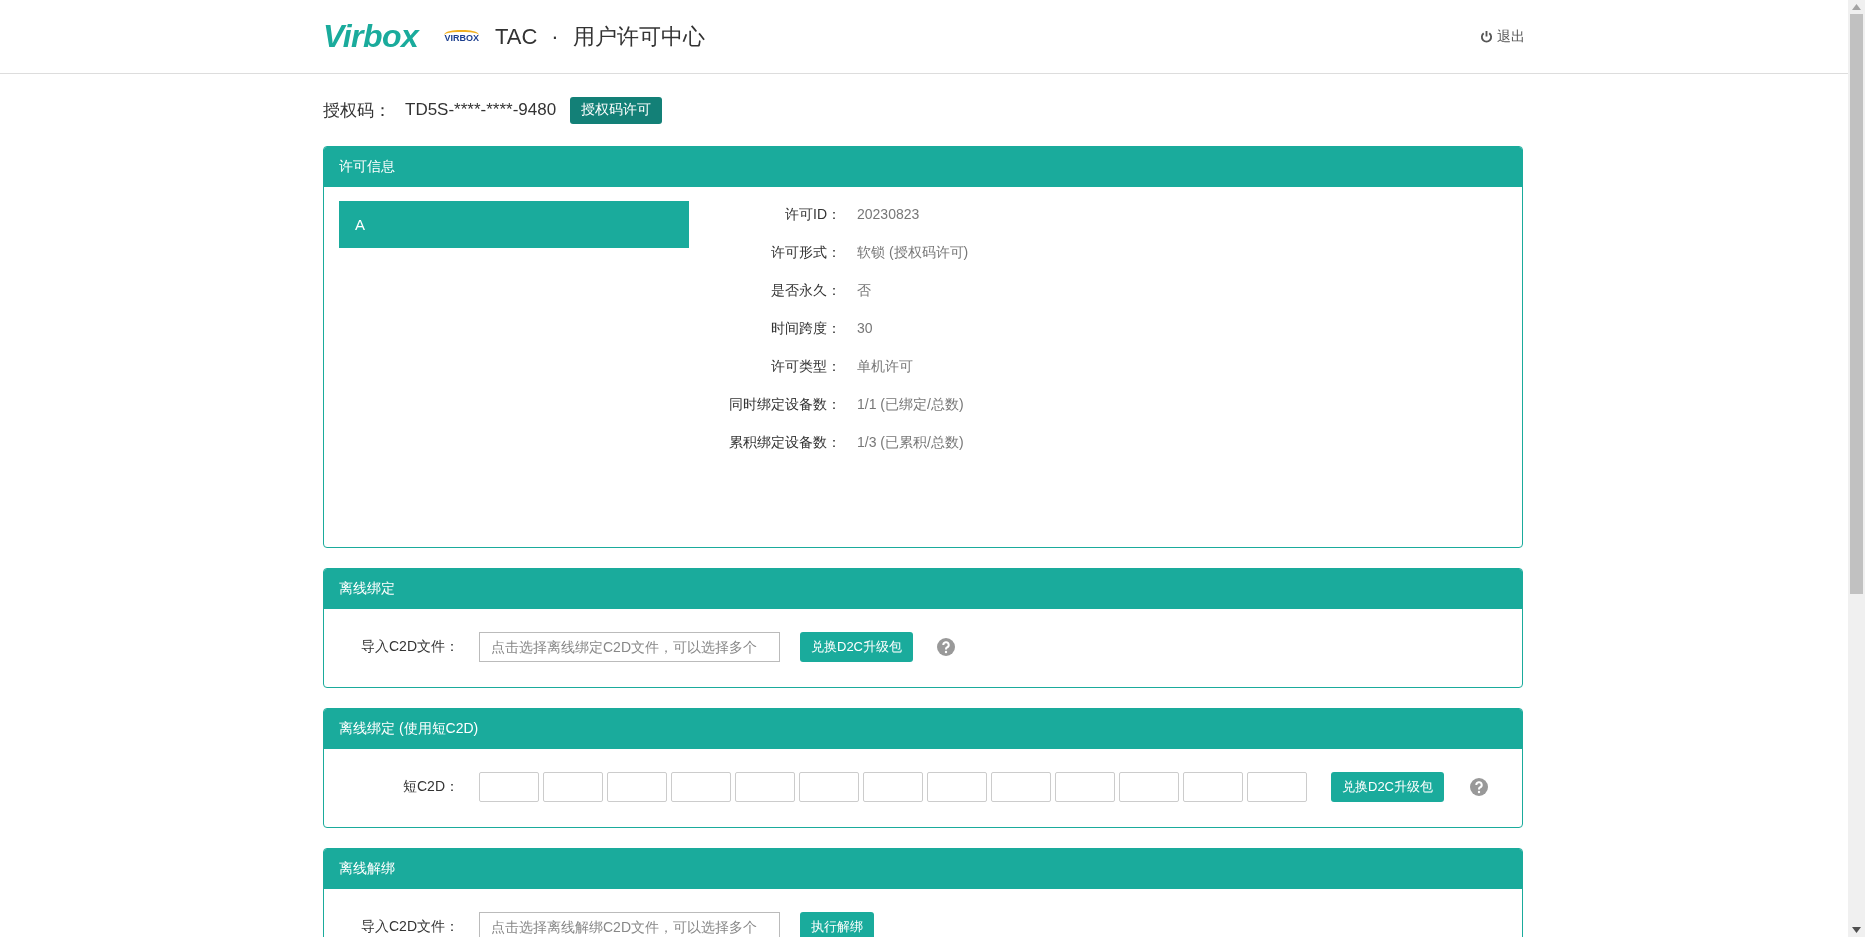 The image size is (1865, 937). I want to click on field-value: 否, so click(864, 290).